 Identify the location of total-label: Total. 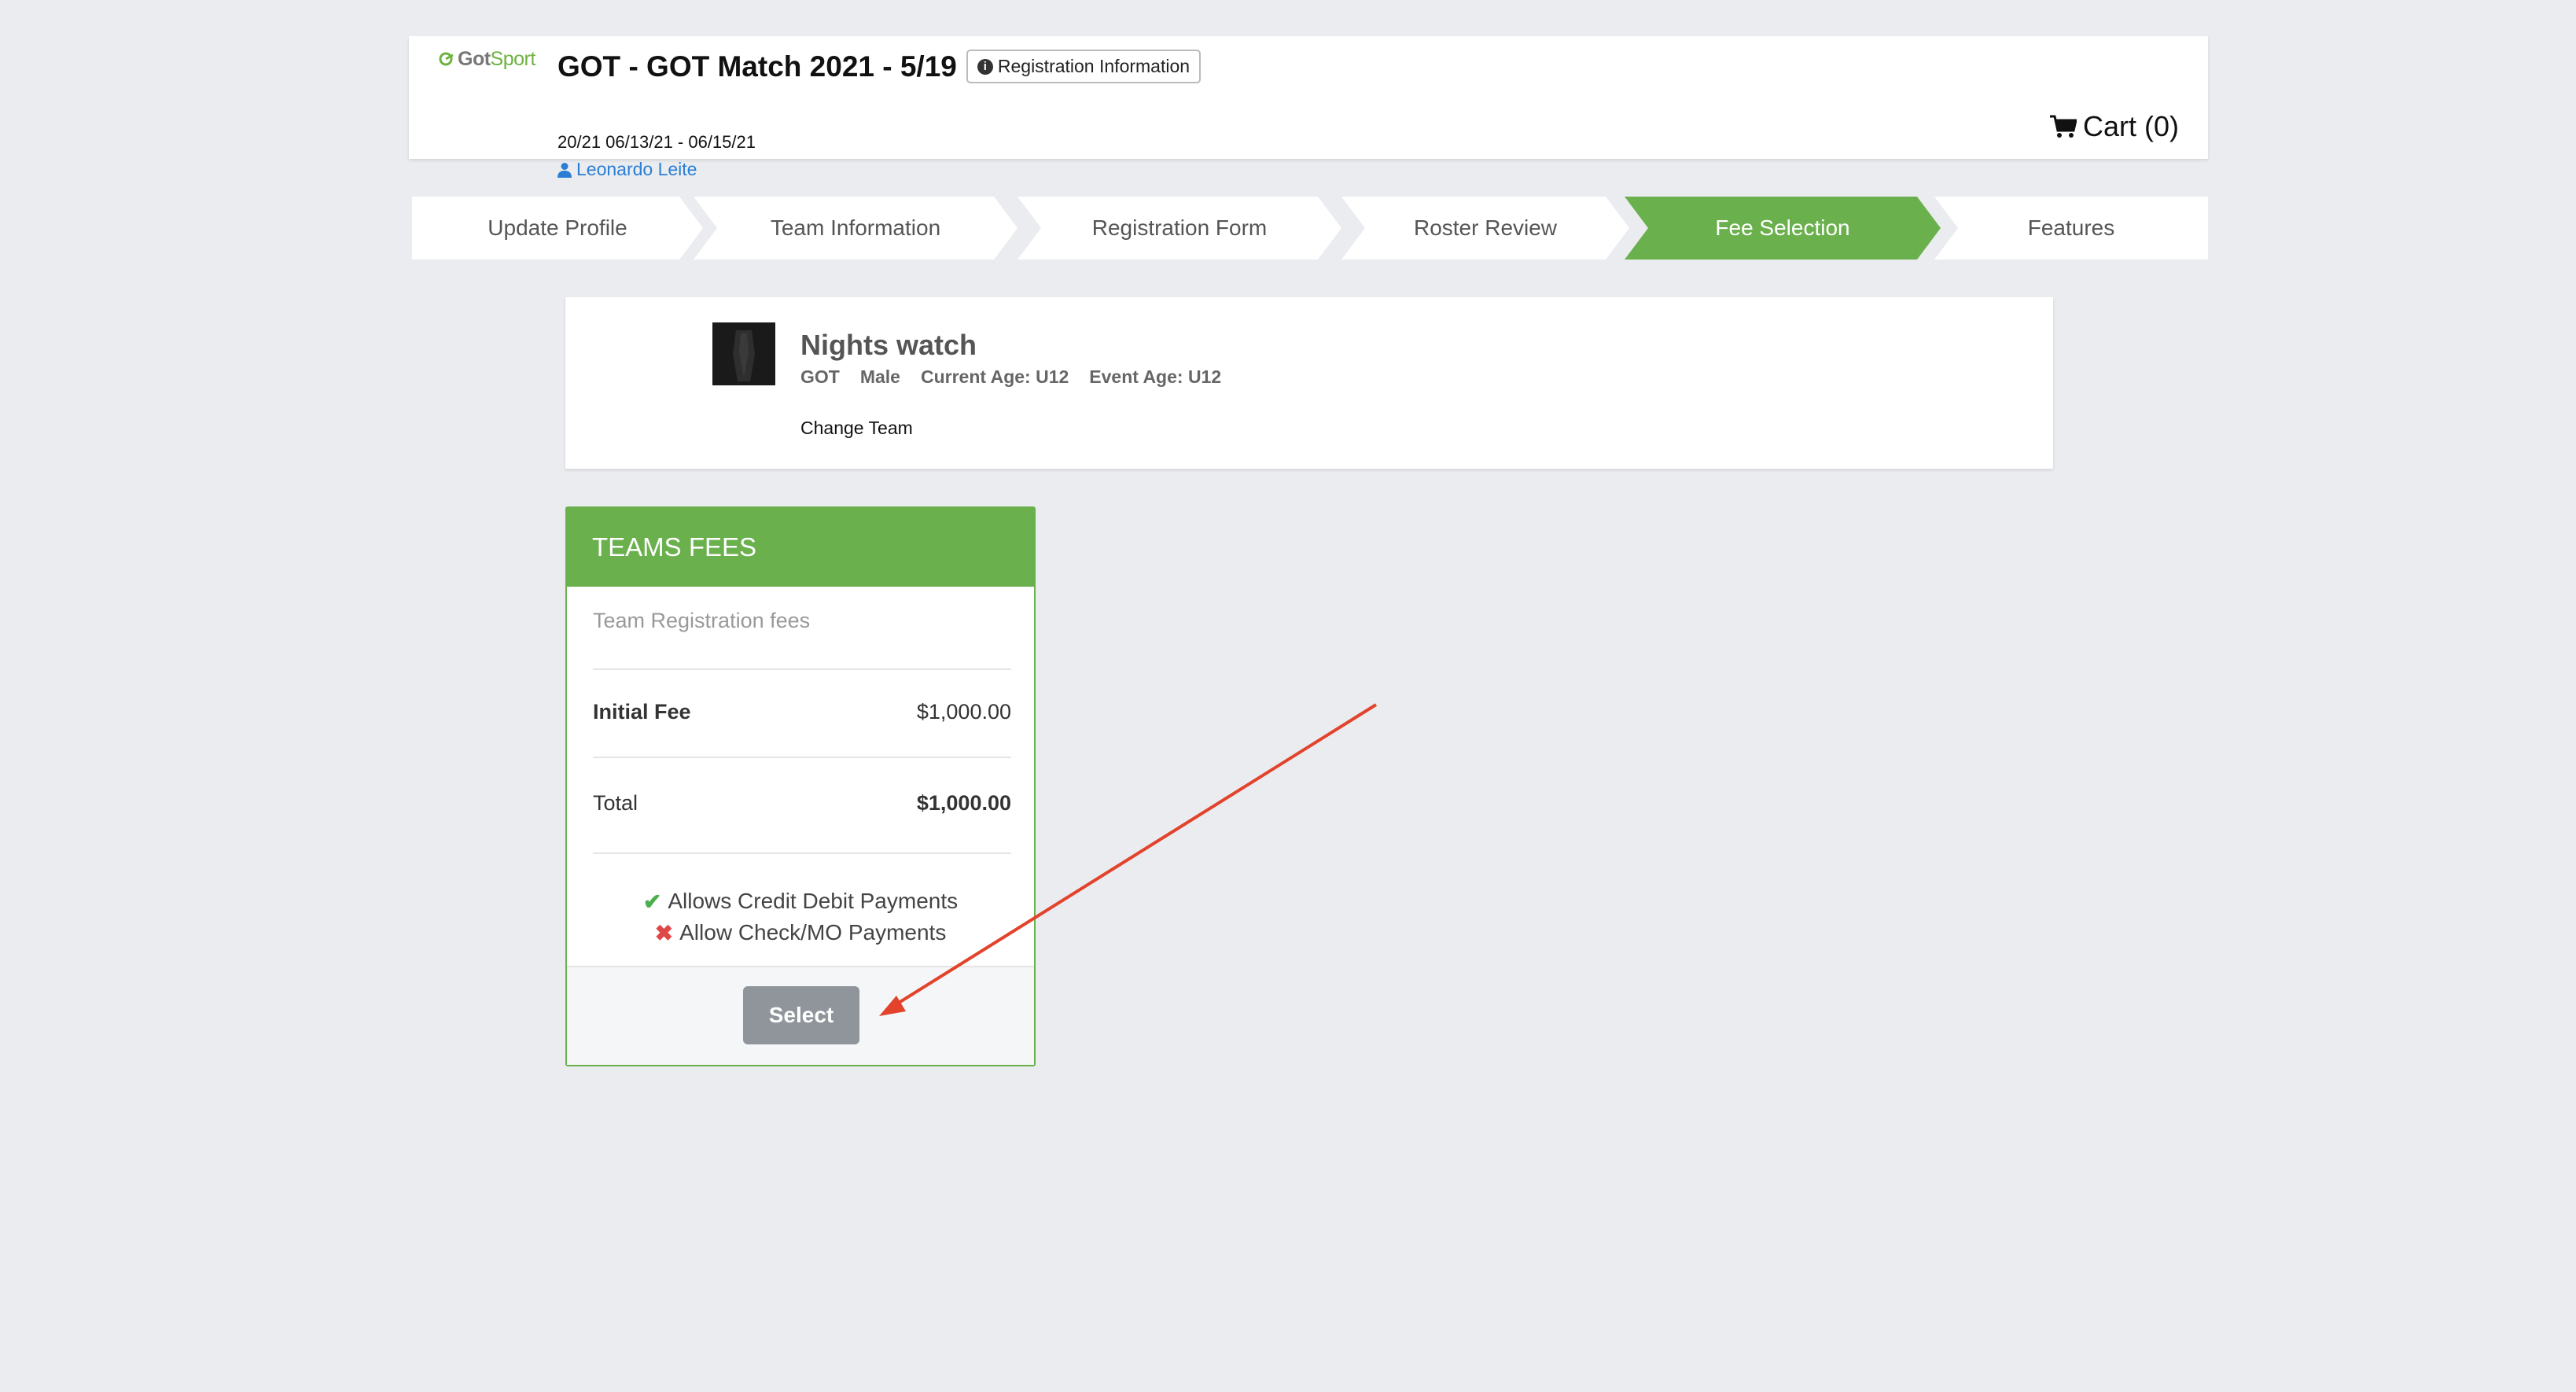
(615, 803).